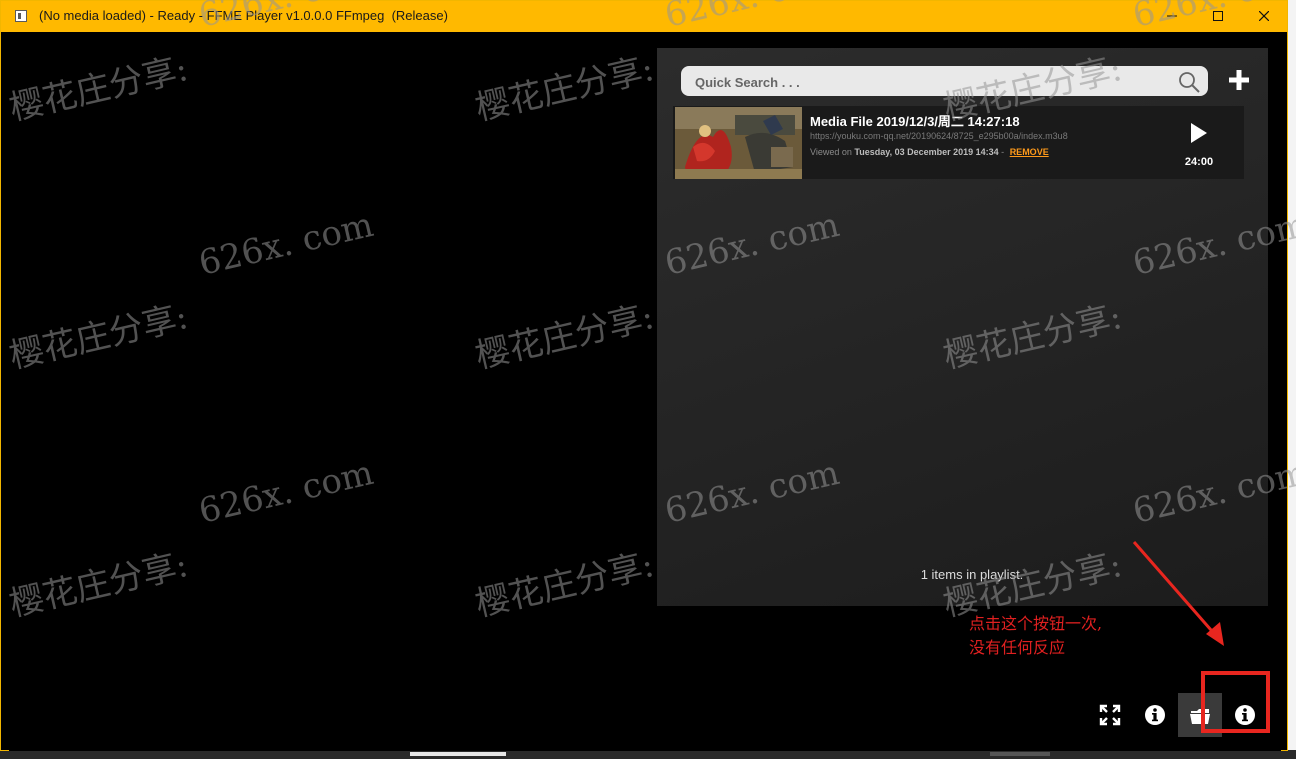 The width and height of the screenshot is (1296, 759). I want to click on viewed-prefix: Viewed on, so click(831, 152).